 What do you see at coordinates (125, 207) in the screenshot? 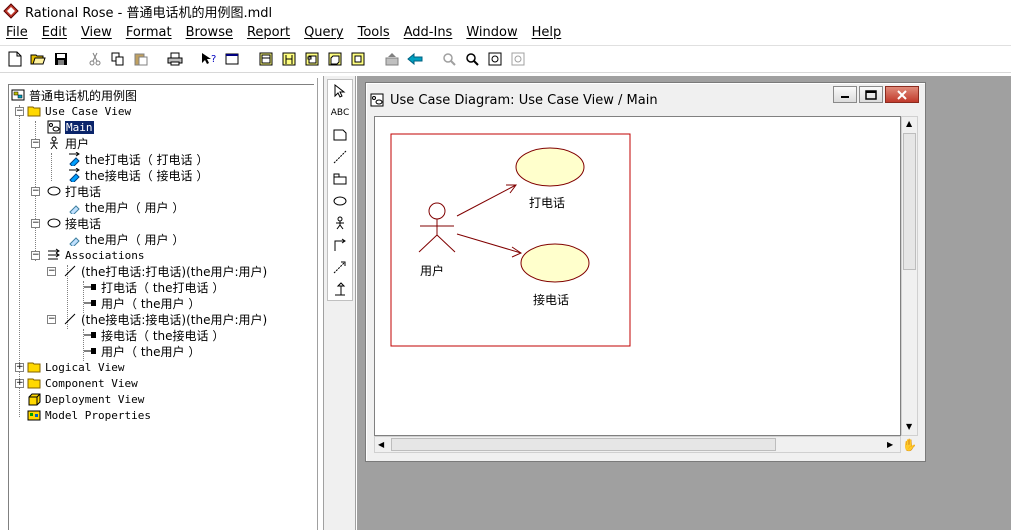
I see `tree-use-case-call-role: the用户（ 用户 ）` at bounding box center [125, 207].